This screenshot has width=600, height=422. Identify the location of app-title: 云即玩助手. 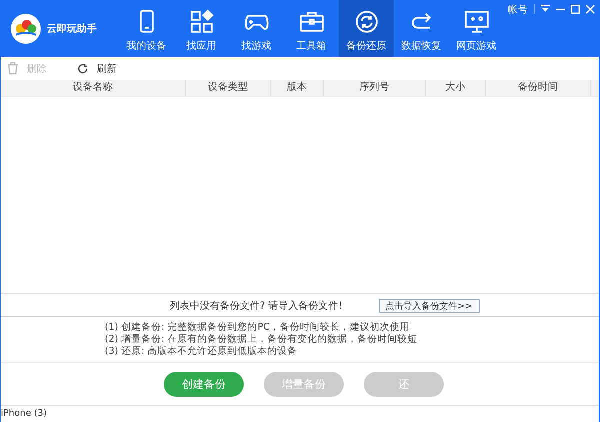
(72, 29).